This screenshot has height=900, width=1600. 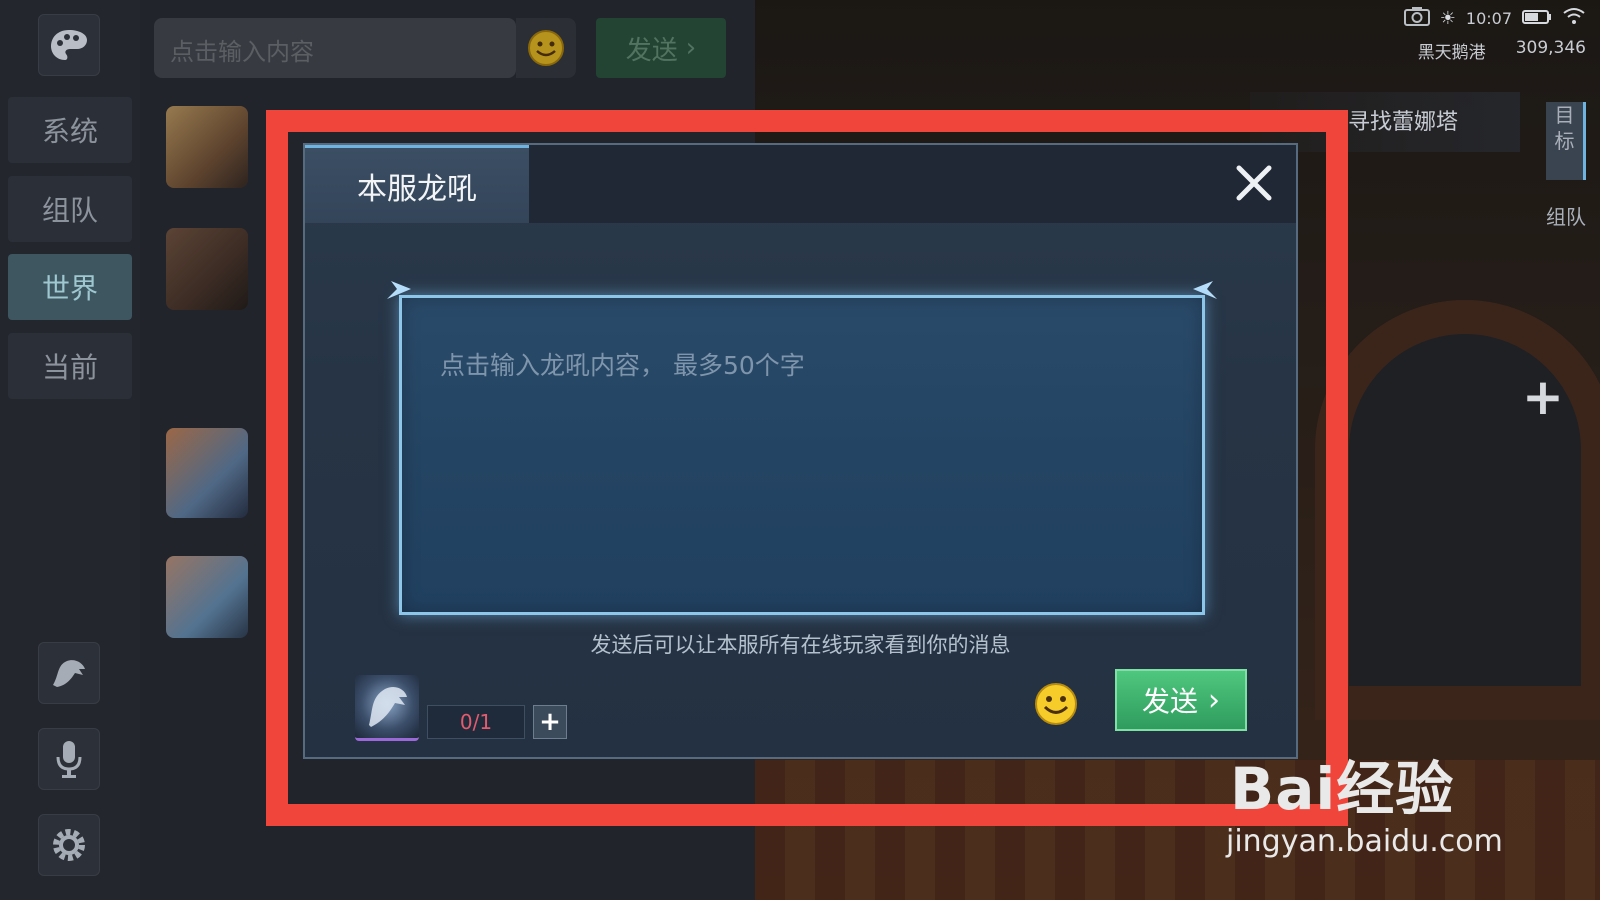 I want to click on tab-system: 系统, so click(x=70, y=130).